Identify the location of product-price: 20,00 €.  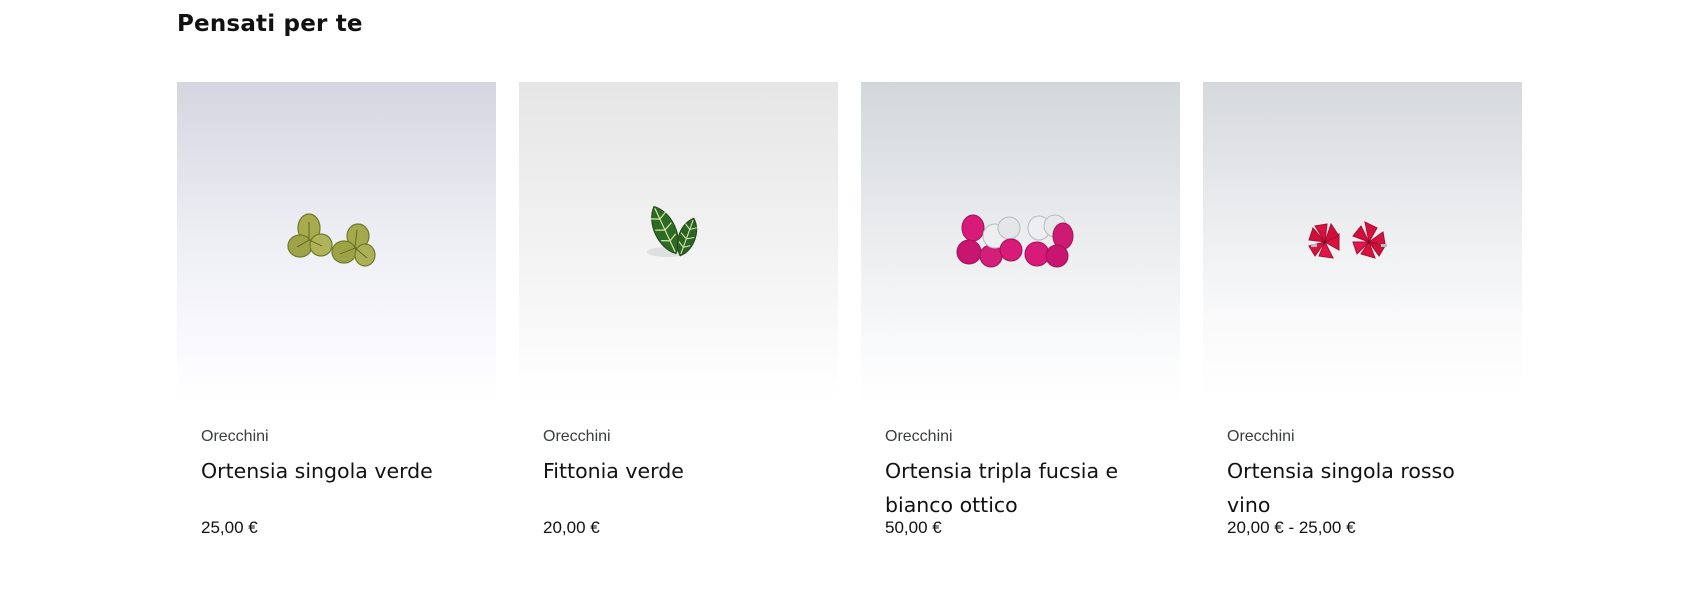
(571, 527).